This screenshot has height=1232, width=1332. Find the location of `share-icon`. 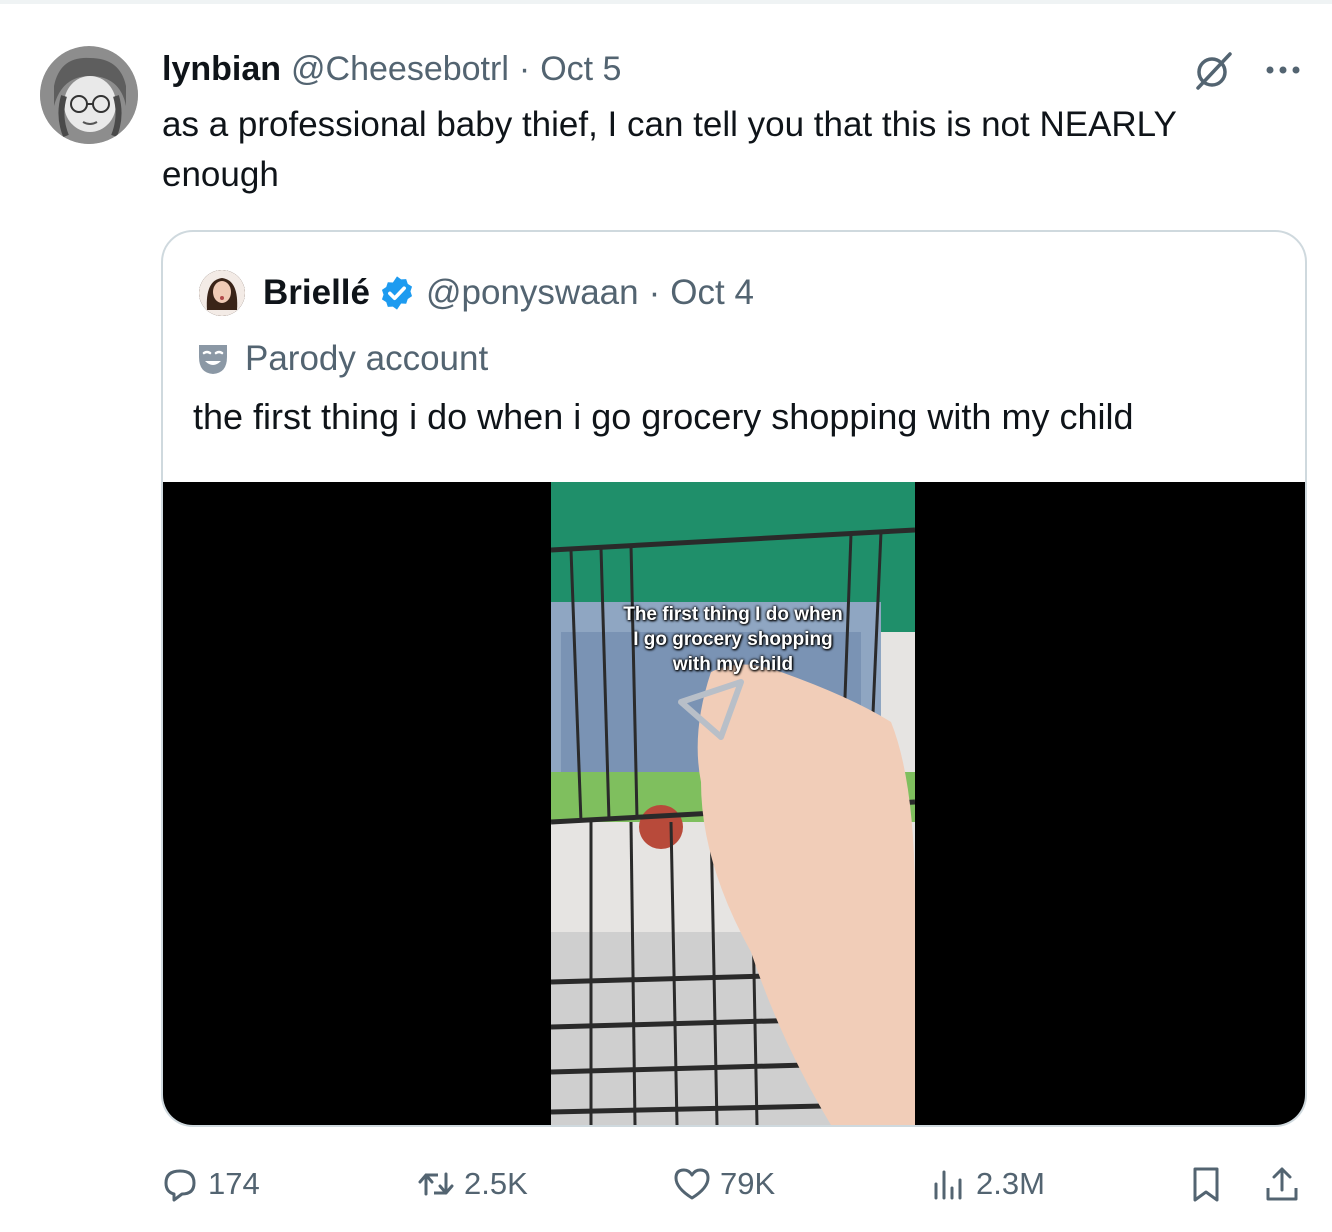

share-icon is located at coordinates (1282, 1184).